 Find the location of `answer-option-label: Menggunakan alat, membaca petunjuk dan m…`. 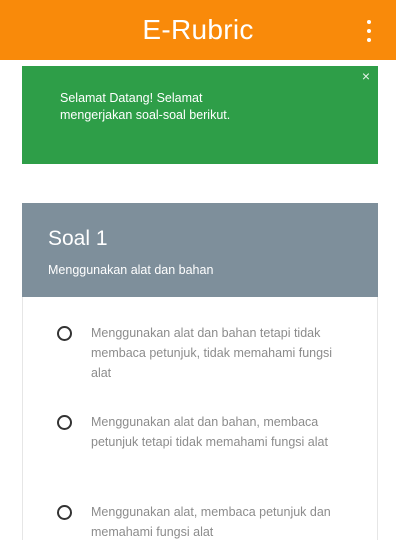

answer-option-label: Menggunakan alat, membaca petunjuk dan m… is located at coordinates (211, 522).